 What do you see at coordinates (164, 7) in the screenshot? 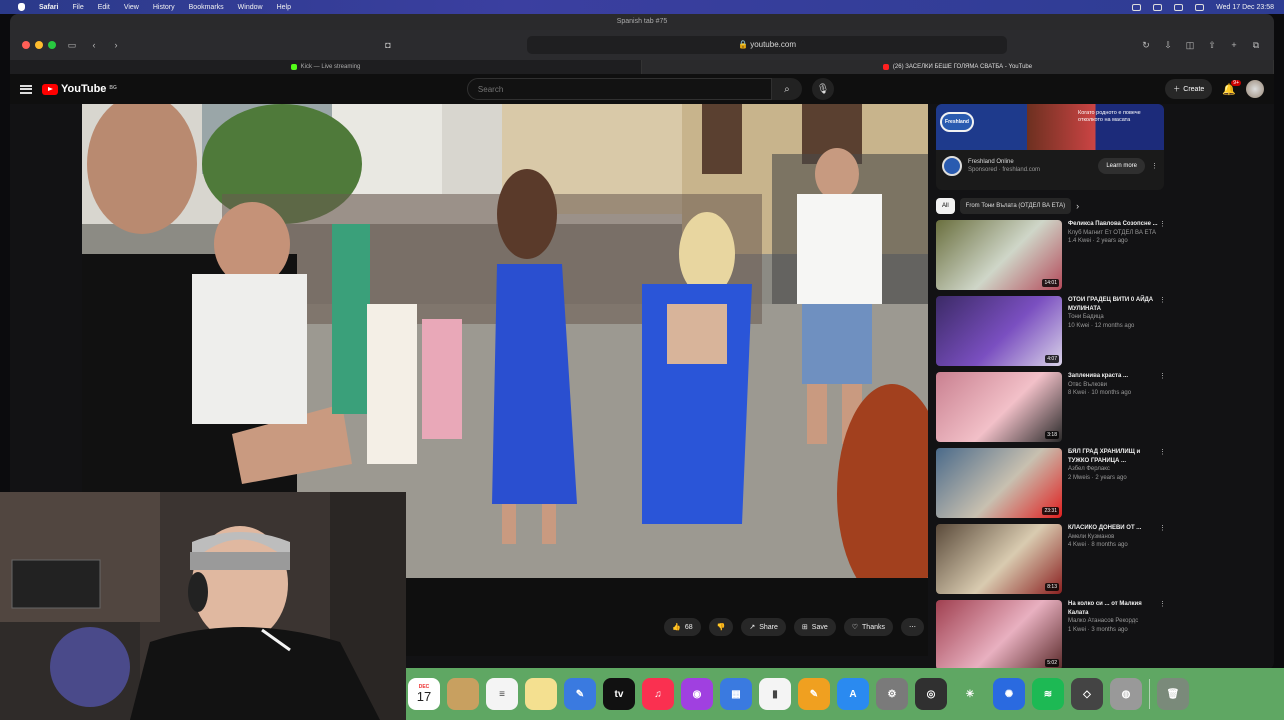
I see `menu-item-history: History` at bounding box center [164, 7].